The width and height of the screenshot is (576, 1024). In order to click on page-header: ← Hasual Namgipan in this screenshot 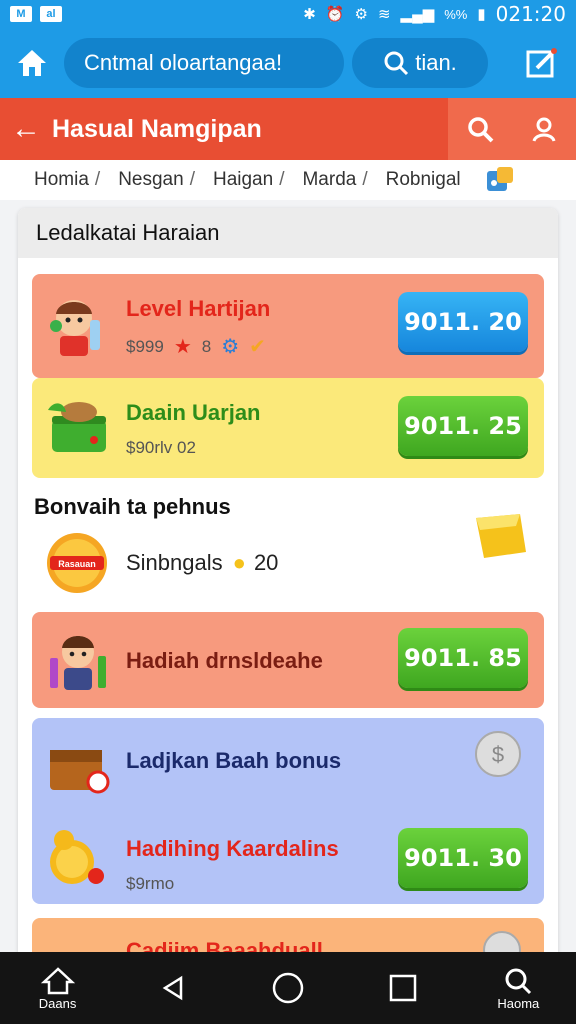, I will do `click(288, 129)`.